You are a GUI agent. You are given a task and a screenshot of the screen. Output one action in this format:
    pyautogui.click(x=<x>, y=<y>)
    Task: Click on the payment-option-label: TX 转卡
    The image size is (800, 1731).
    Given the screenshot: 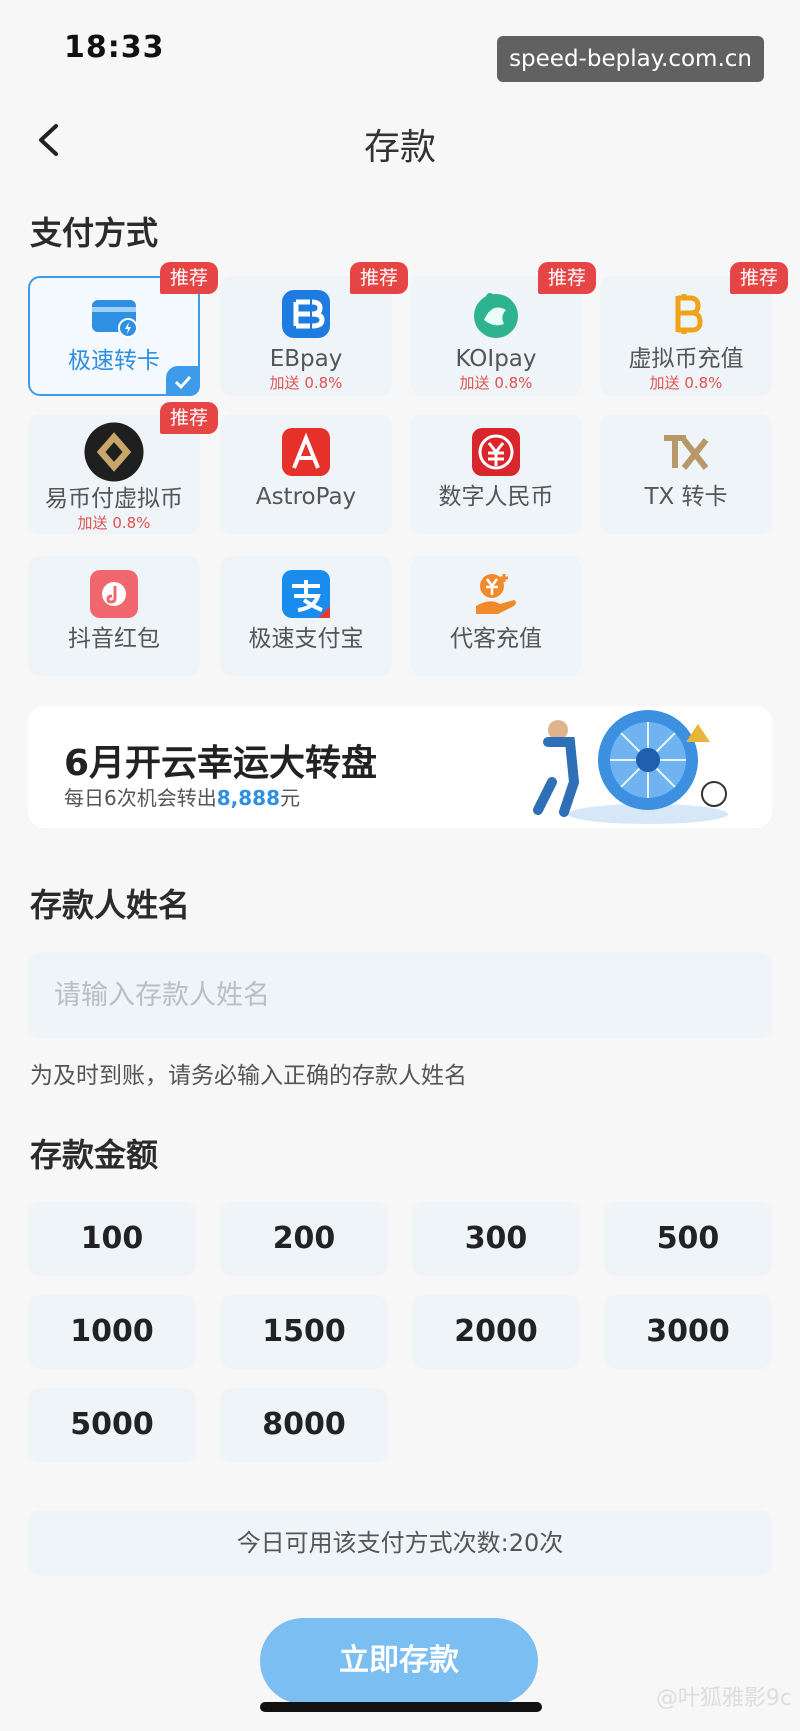 What is the action you would take?
    pyautogui.click(x=686, y=497)
    